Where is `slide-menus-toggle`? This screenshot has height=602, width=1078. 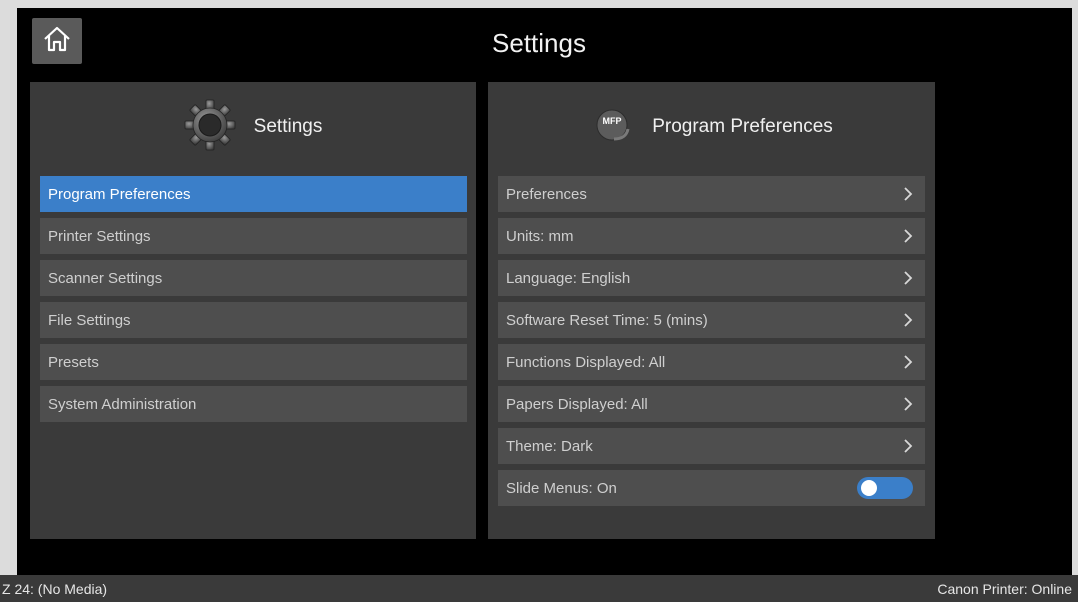 slide-menus-toggle is located at coordinates (885, 488).